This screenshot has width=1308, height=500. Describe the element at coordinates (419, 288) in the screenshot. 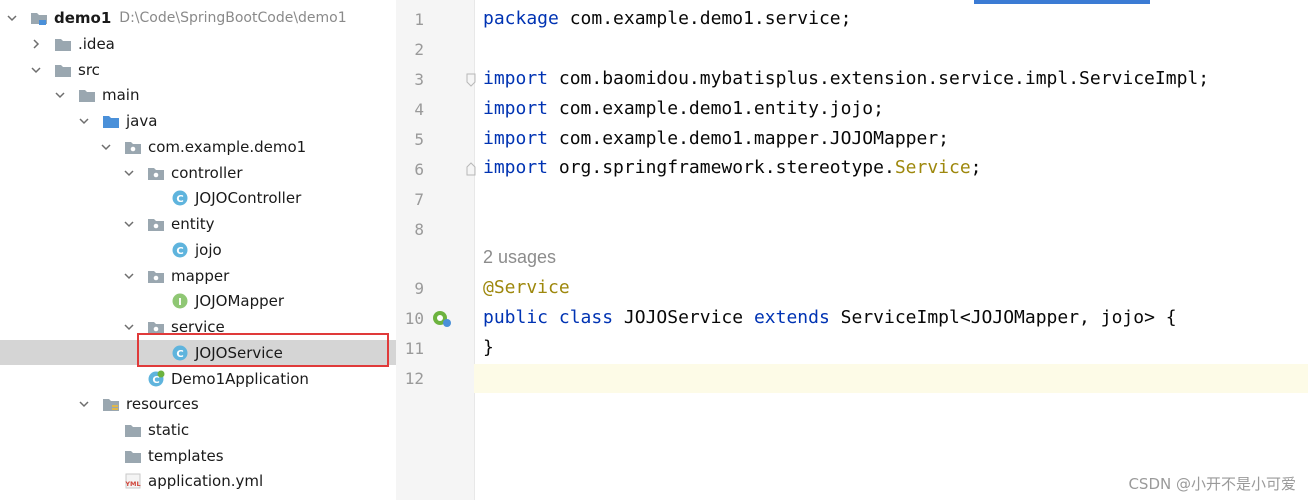

I see `line-number: 9` at that location.